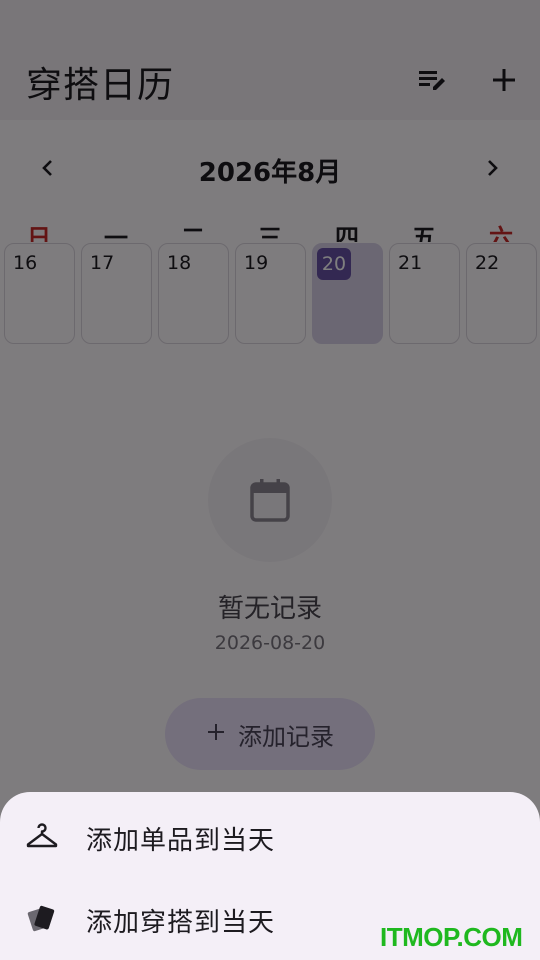  Describe the element at coordinates (181, 841) in the screenshot. I see `add-item-to-day-label: 添加单品到当天` at that location.